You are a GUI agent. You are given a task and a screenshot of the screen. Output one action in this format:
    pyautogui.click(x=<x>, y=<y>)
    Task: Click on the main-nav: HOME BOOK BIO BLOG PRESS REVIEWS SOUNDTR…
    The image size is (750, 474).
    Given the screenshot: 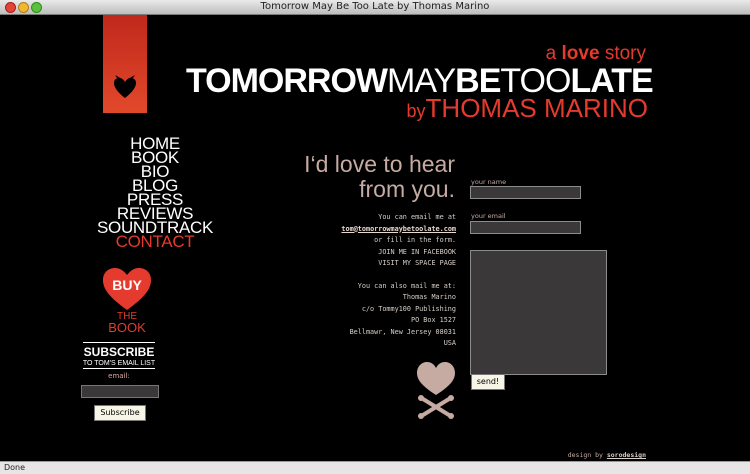 What is the action you would take?
    pyautogui.click(x=155, y=192)
    